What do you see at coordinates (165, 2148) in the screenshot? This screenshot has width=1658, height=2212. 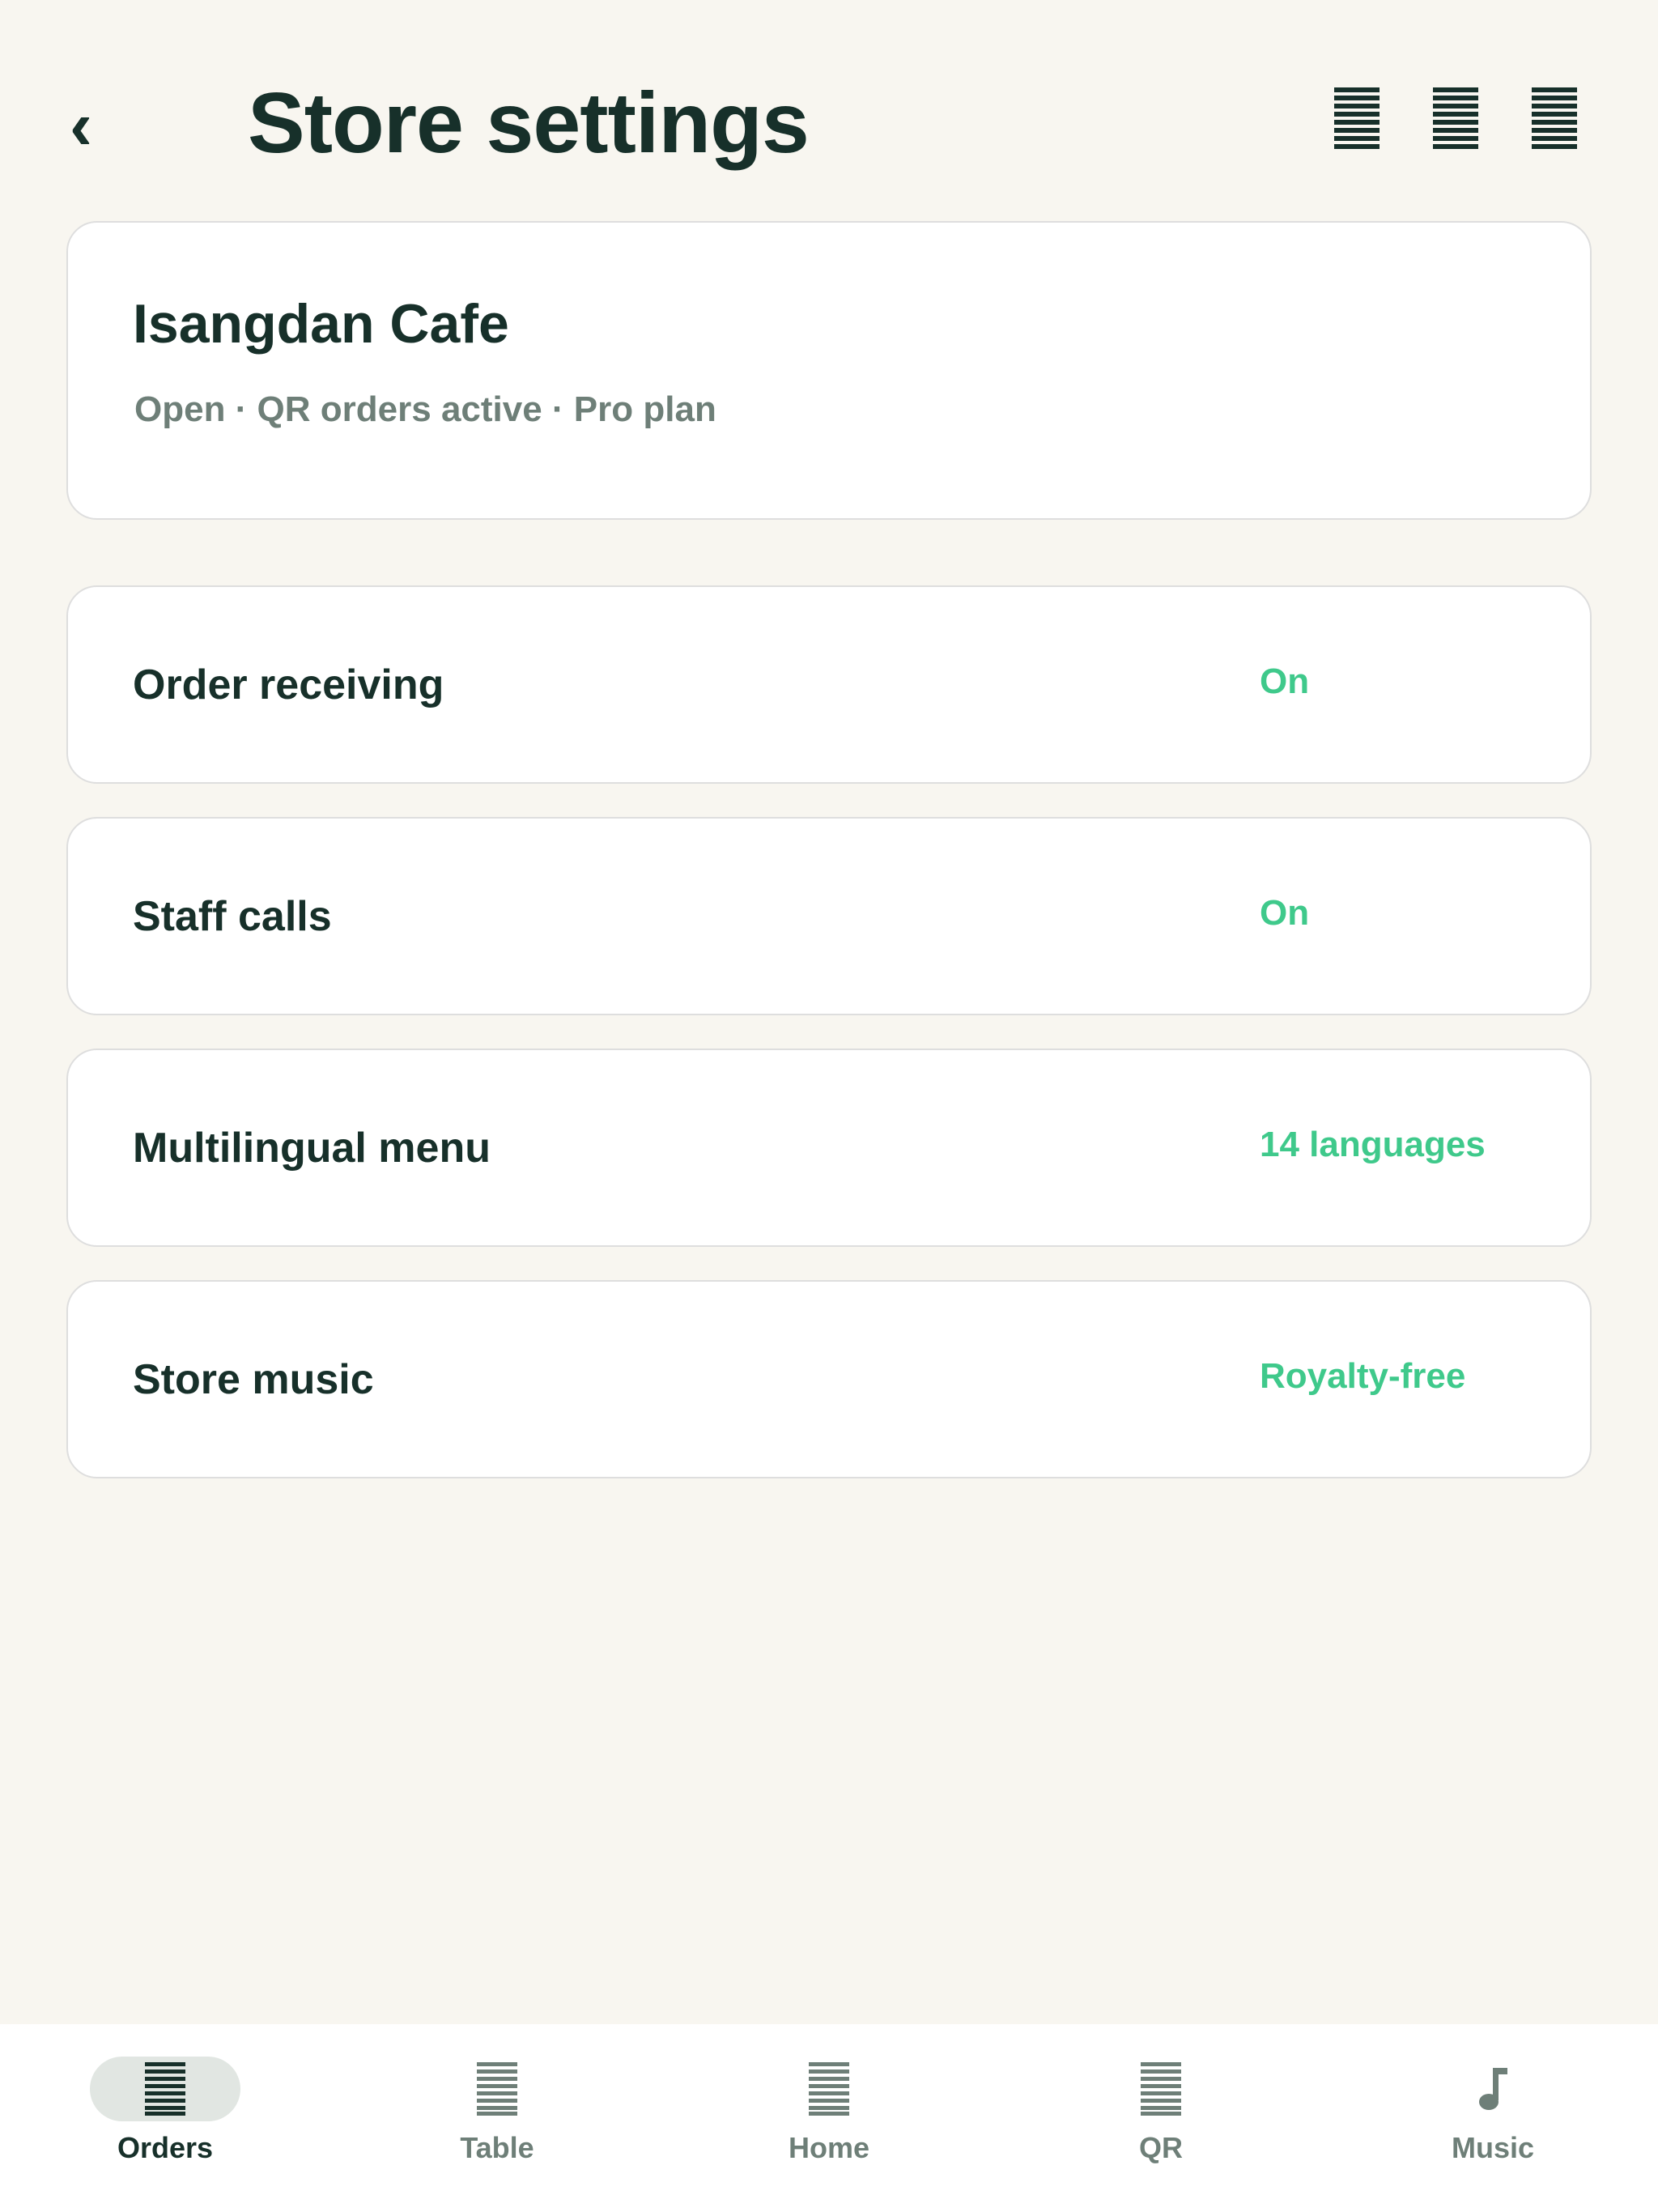 I see `nav-label: Orders` at bounding box center [165, 2148].